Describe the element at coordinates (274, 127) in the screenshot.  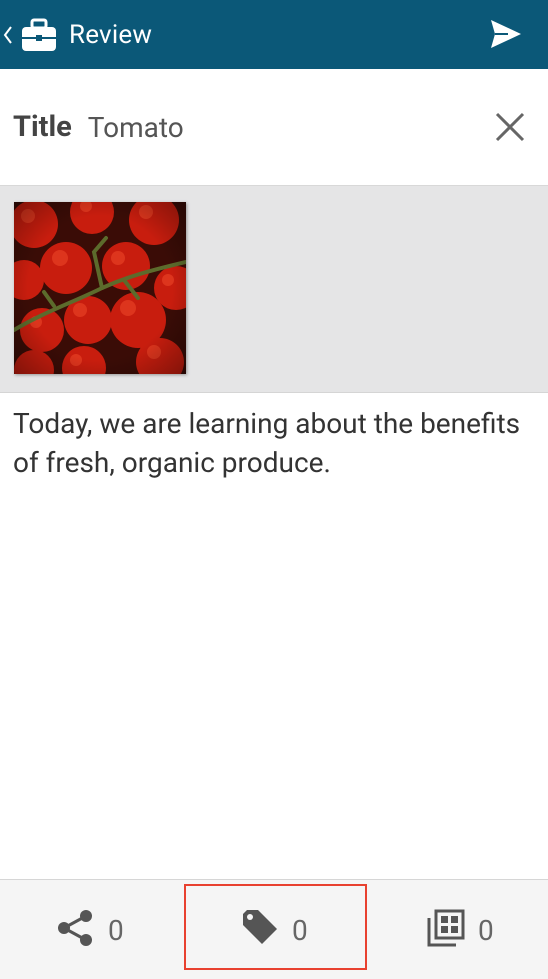
I see `title-row: Title Tomato` at that location.